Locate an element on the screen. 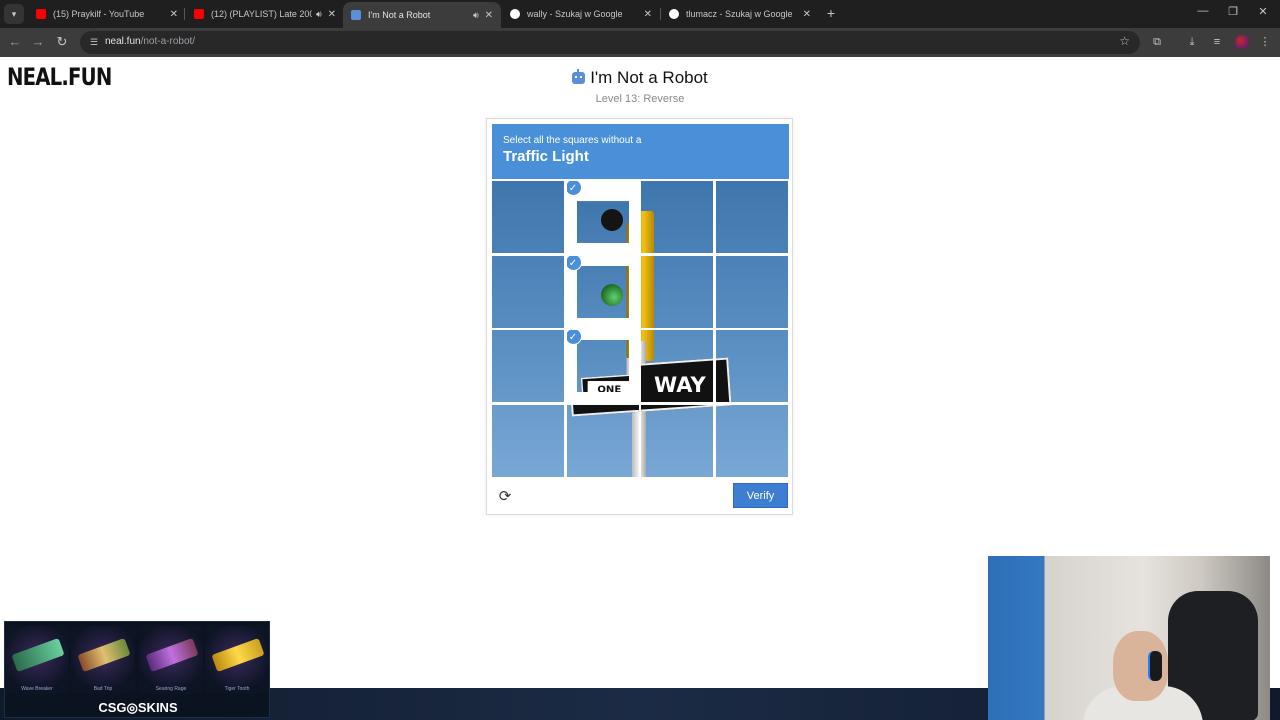 This screenshot has height=720, width=1280. captcha-cell-2: ONEWAY is located at coordinates (677, 217).